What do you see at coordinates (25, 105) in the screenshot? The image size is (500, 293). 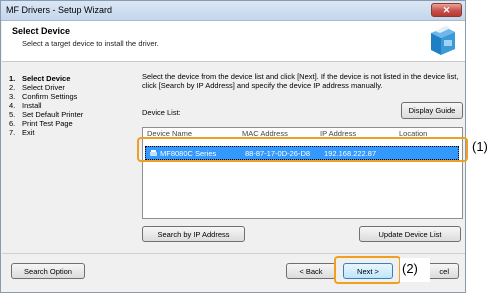 I see `step-item: 4. Install` at bounding box center [25, 105].